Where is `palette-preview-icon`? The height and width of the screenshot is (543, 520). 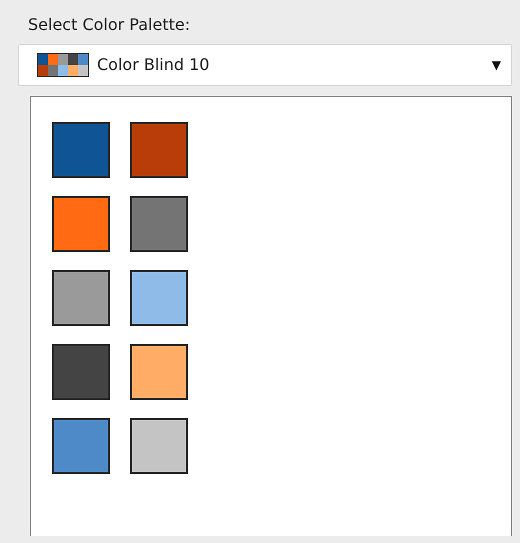
palette-preview-icon is located at coordinates (63, 65).